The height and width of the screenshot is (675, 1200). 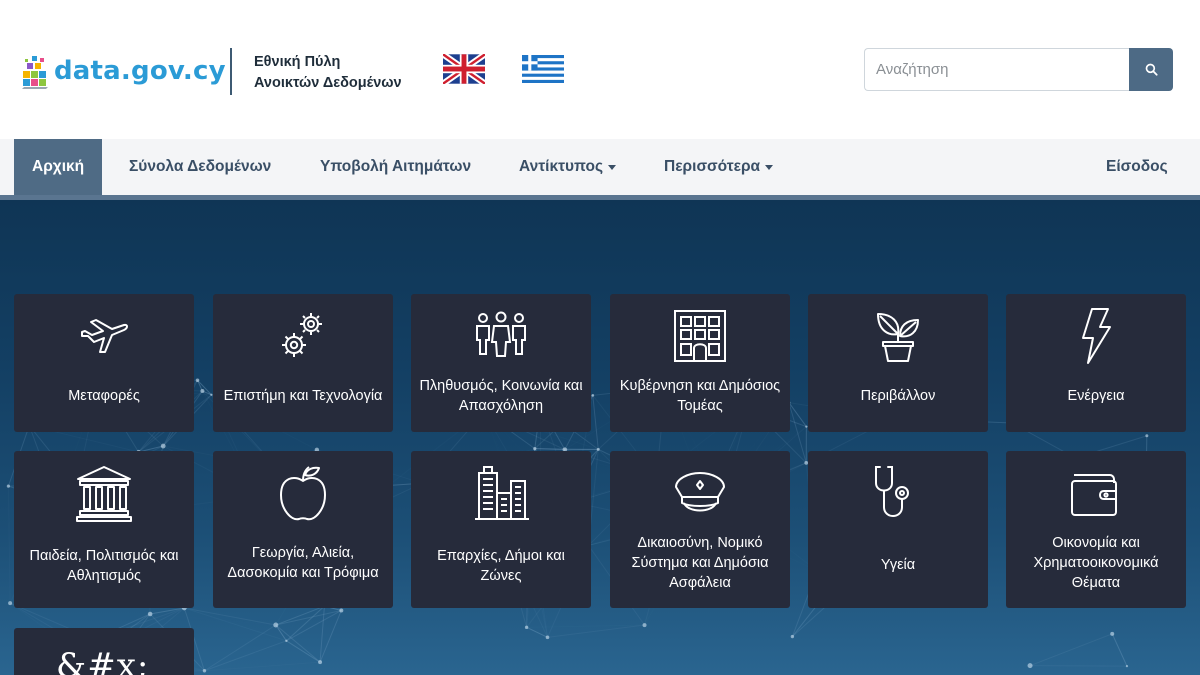 I want to click on people-icon, so click(x=501, y=334).